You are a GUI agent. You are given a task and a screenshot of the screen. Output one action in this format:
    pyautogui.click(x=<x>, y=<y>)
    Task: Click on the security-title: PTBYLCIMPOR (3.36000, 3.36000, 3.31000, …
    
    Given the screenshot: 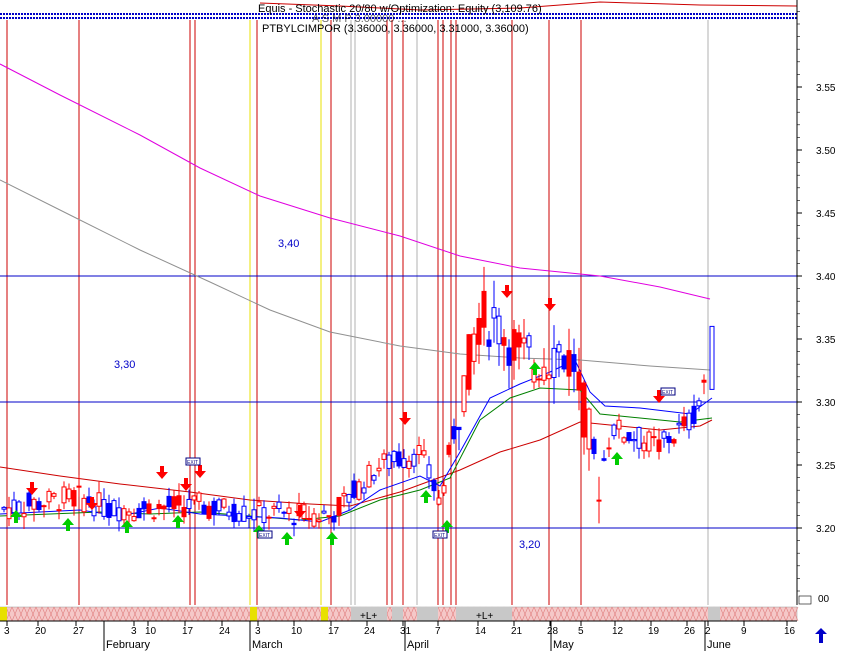 What is the action you would take?
    pyautogui.click(x=395, y=29)
    